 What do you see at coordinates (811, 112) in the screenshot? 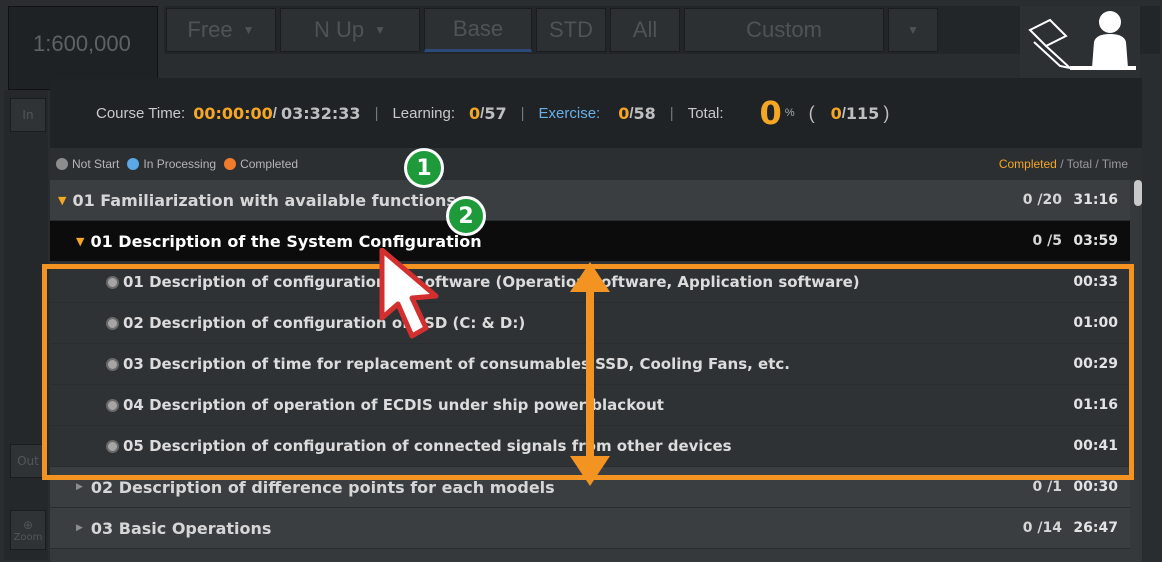
I see `paren-open: (` at bounding box center [811, 112].